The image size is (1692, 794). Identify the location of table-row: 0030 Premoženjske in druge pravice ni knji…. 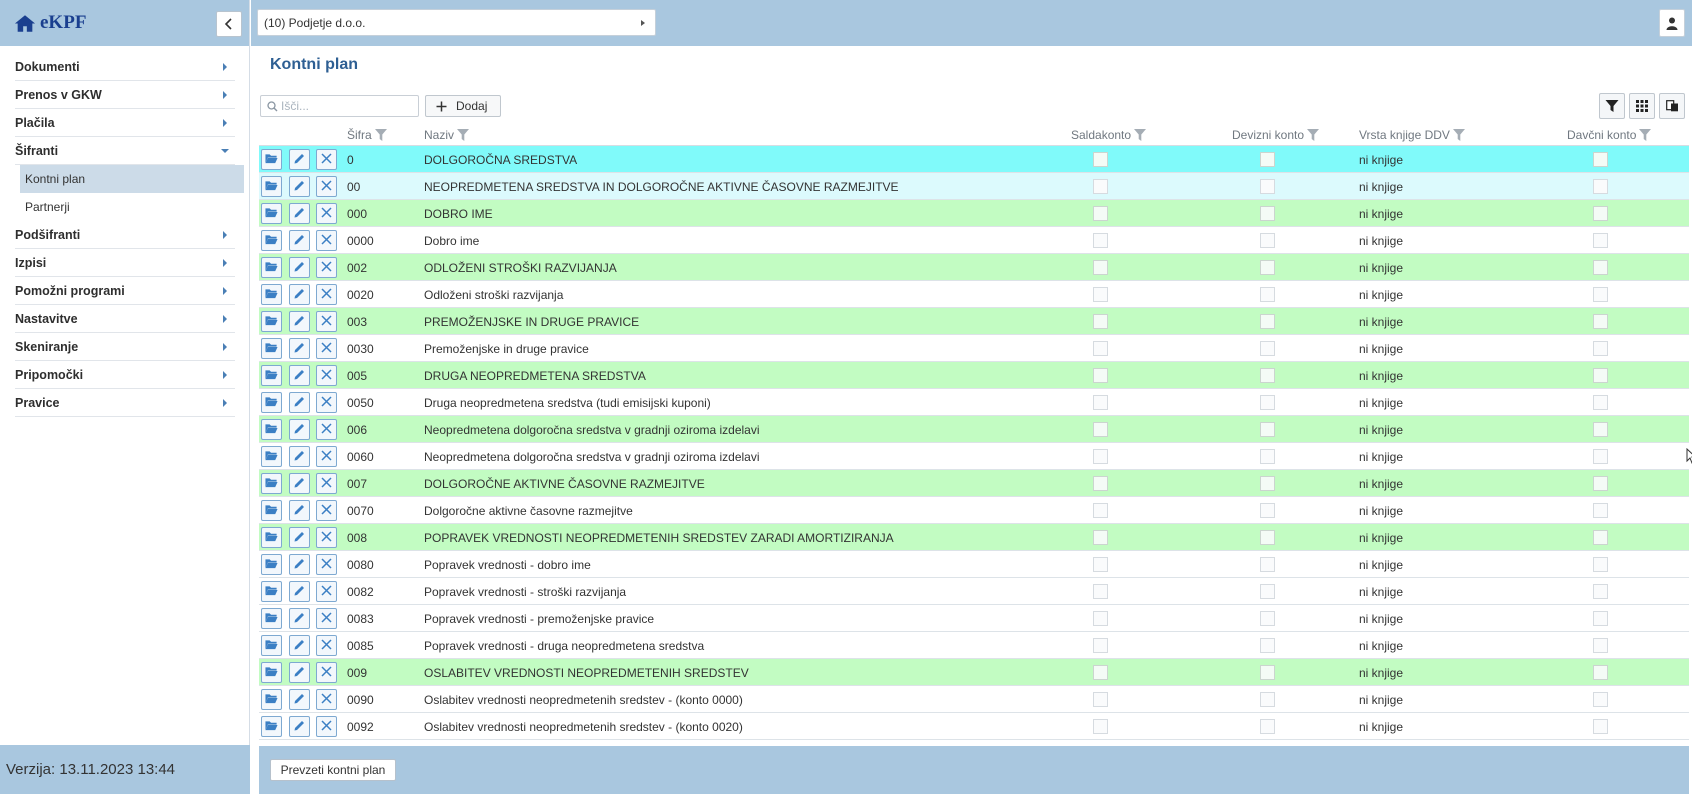
(974, 348).